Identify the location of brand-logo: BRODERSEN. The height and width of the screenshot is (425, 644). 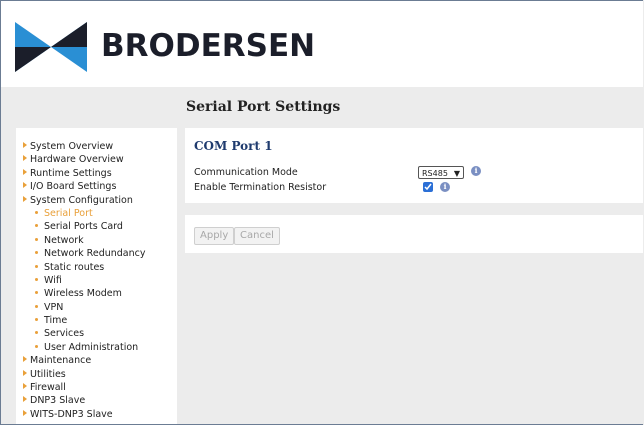
(165, 47).